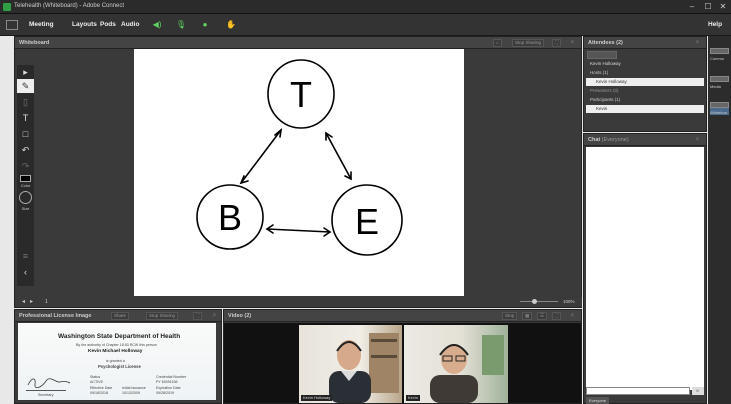 Image resolution: width=731 pixels, height=404 pixels. Describe the element at coordinates (528, 43) in the screenshot. I see `whiteboard-stop-sharing-button: Stop Sharing` at that location.